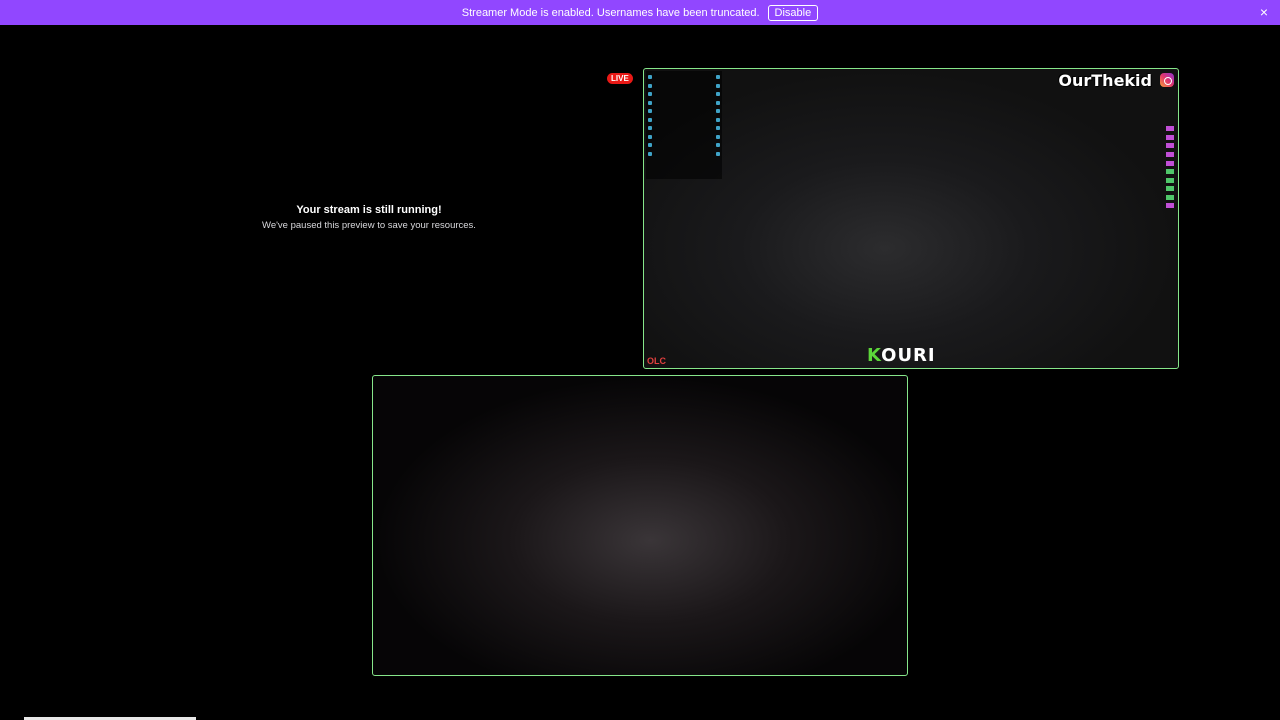  I want to click on overlay-chat, so click(1099, 167).